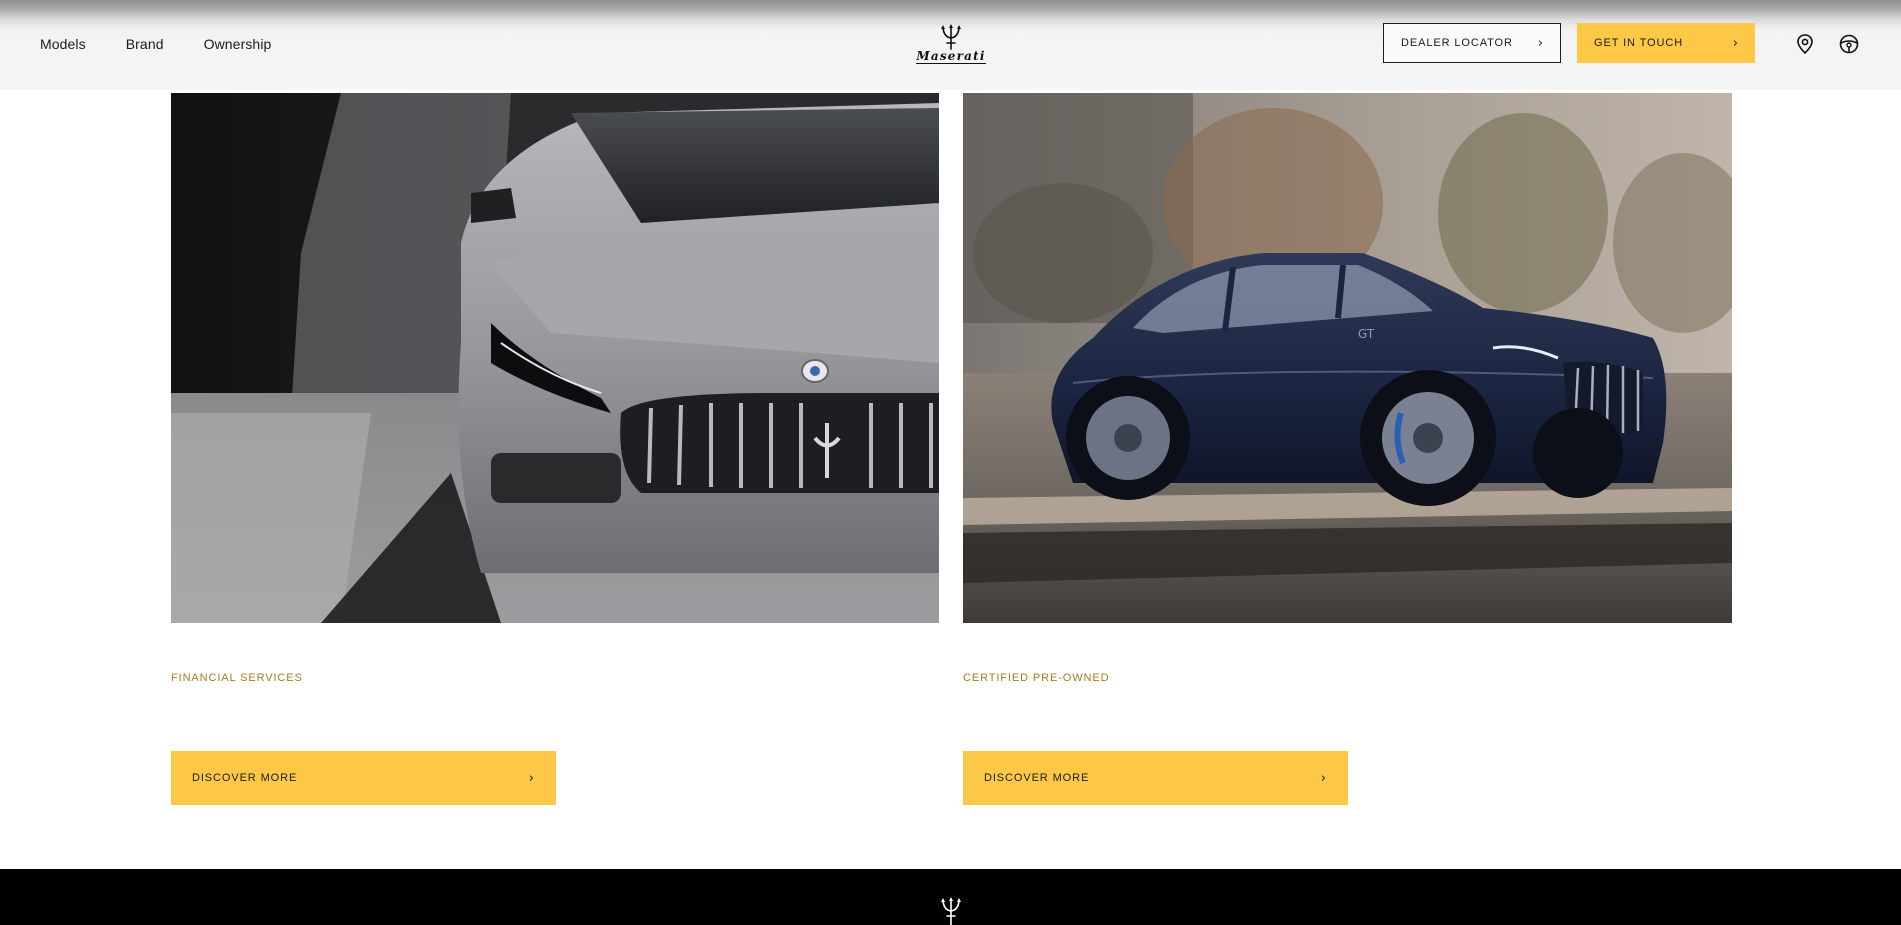 Image resolution: width=1901 pixels, height=925 pixels. What do you see at coordinates (1849, 44) in the screenshot?
I see `steering-wheel-icon` at bounding box center [1849, 44].